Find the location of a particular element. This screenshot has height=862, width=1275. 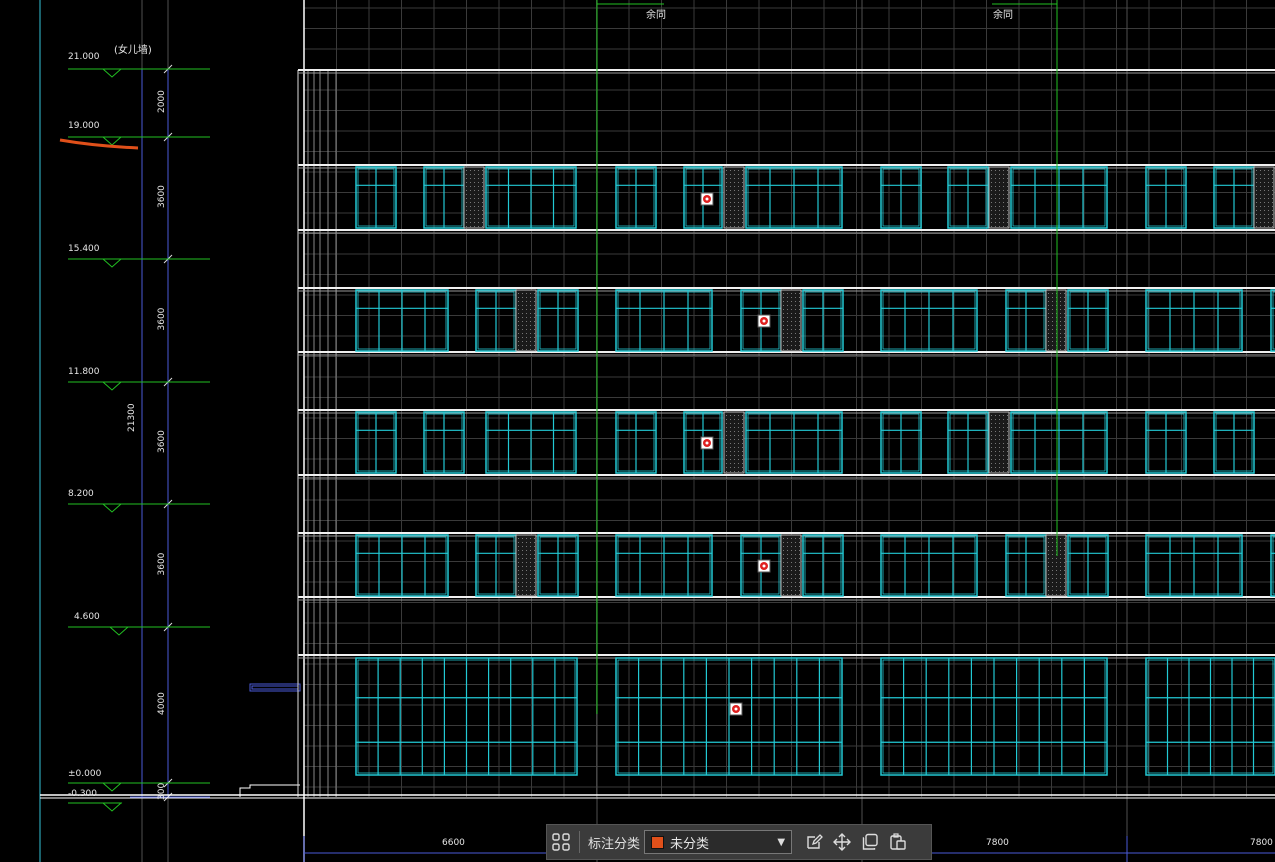

edit-icon is located at coordinates (814, 842).